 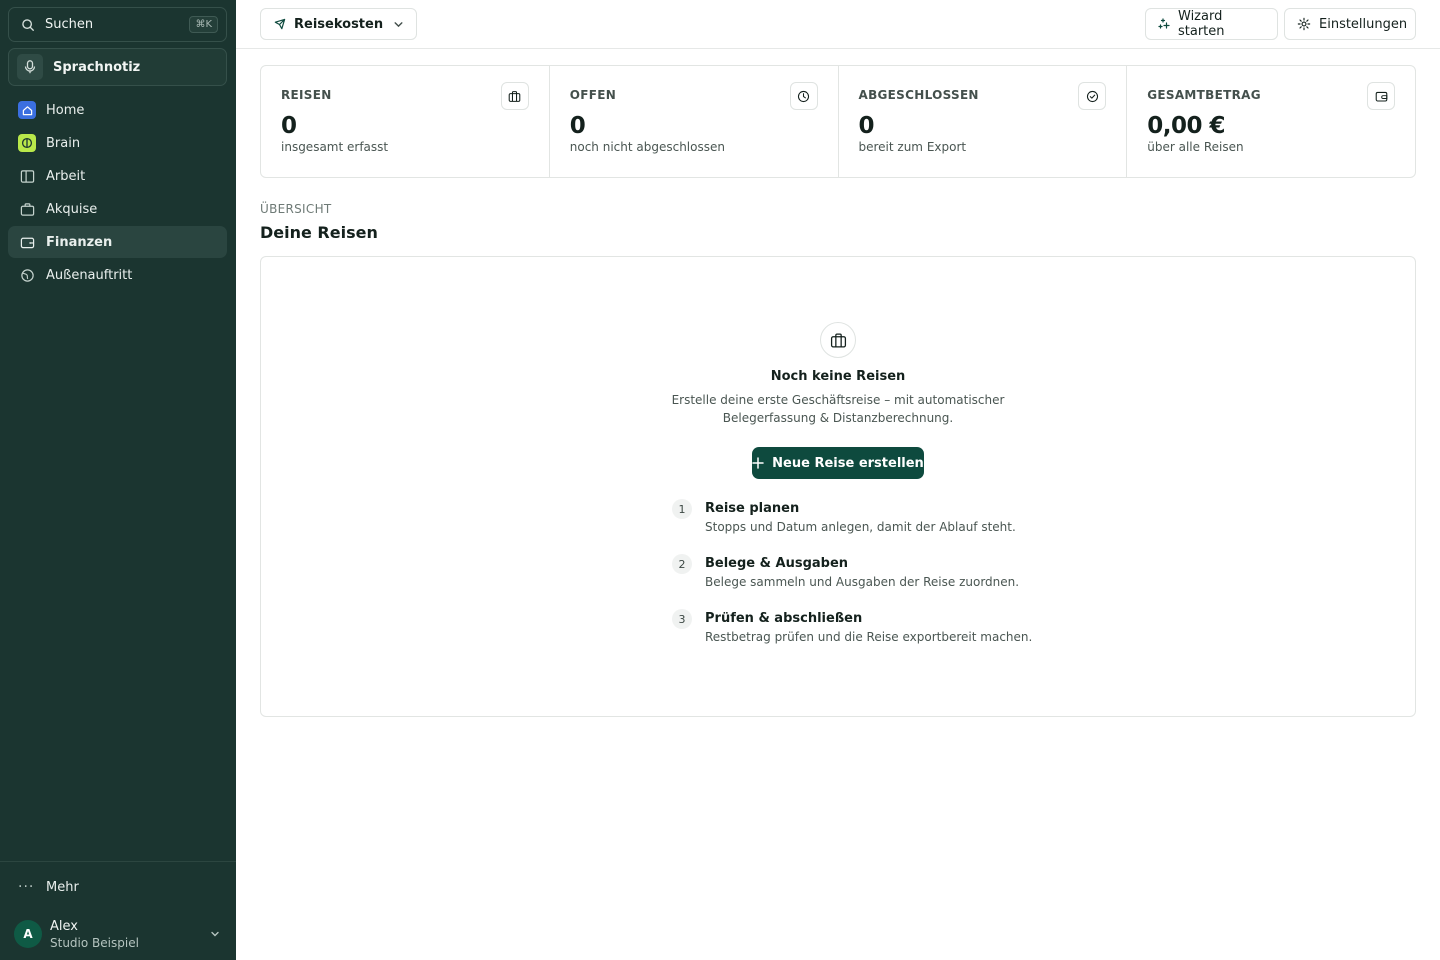 What do you see at coordinates (29, 25) in the screenshot?
I see `search-icon` at bounding box center [29, 25].